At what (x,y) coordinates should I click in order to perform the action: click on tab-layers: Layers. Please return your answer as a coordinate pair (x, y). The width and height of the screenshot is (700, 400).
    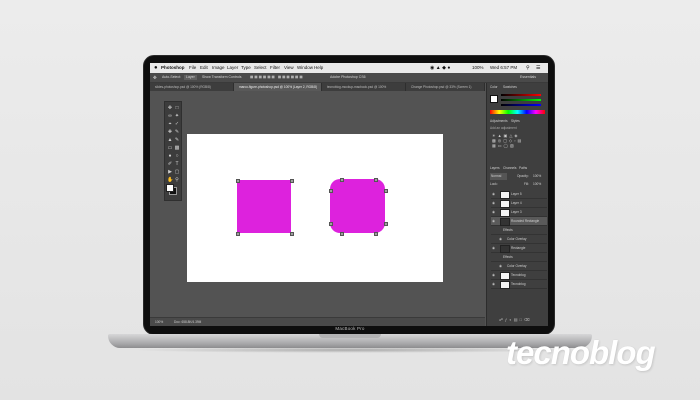
    Looking at the image, I should click on (495, 168).